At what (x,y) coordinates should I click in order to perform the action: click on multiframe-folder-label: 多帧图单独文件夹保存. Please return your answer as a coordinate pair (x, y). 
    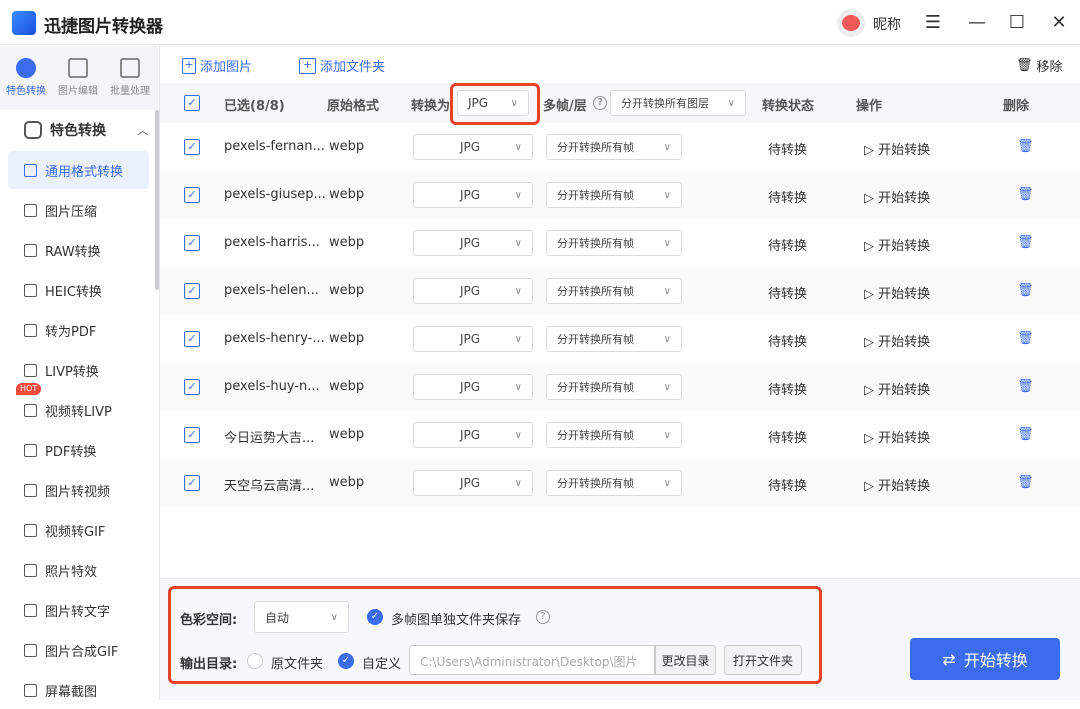
    Looking at the image, I should click on (456, 620).